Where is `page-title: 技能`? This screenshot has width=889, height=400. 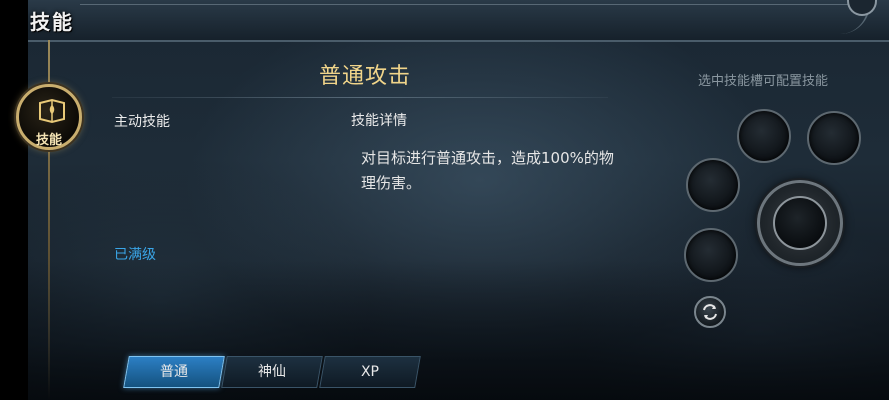
page-title: 技能 is located at coordinates (52, 22).